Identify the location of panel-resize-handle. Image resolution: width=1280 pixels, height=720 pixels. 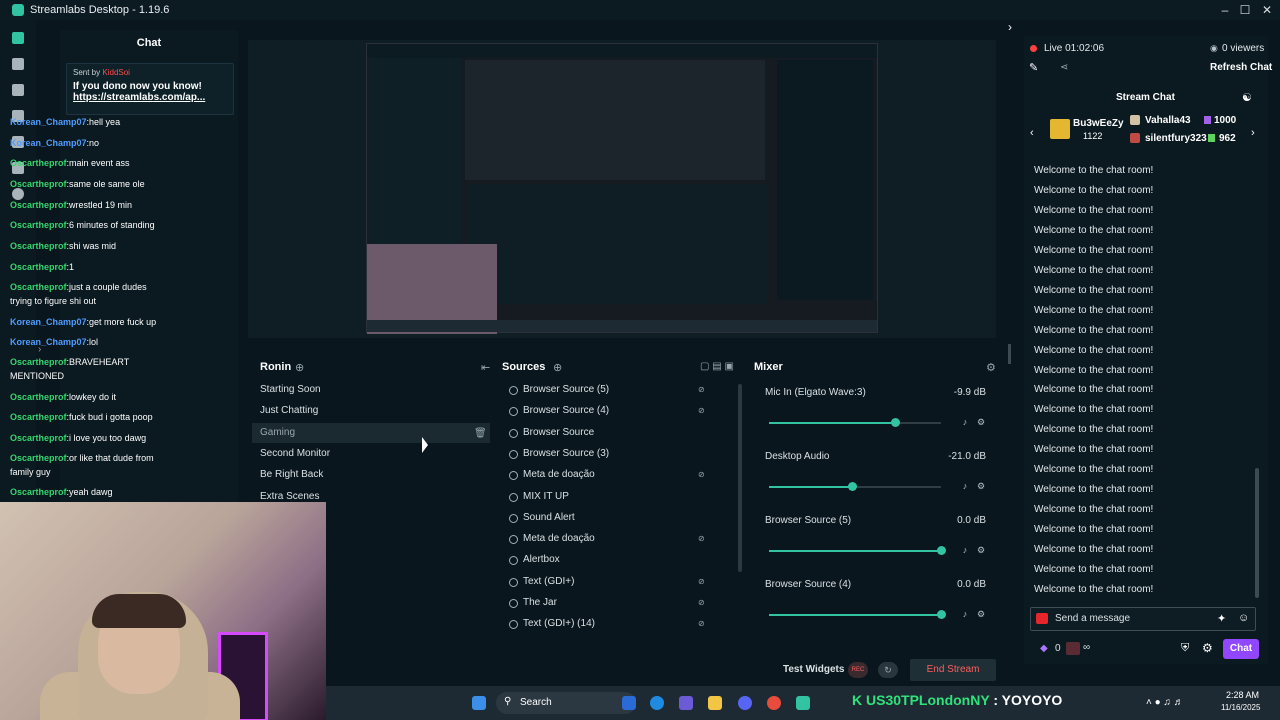
(1009, 354).